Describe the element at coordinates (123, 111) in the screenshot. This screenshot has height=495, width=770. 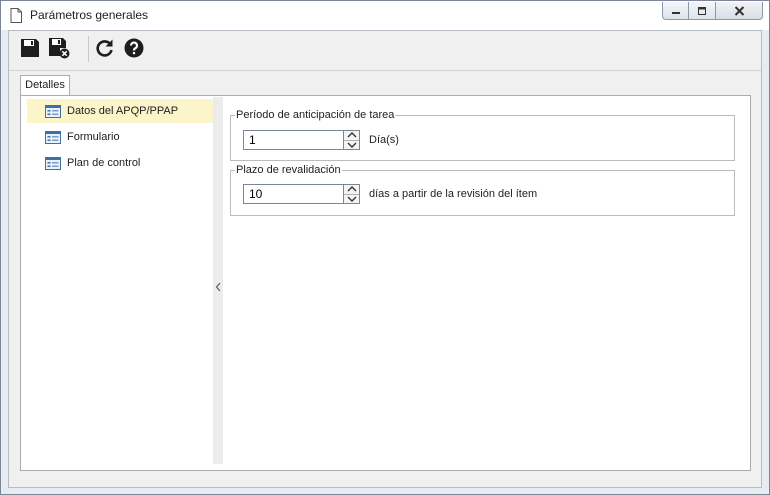
I see `tree-item-label: Datos del APQP/PPAP` at that location.